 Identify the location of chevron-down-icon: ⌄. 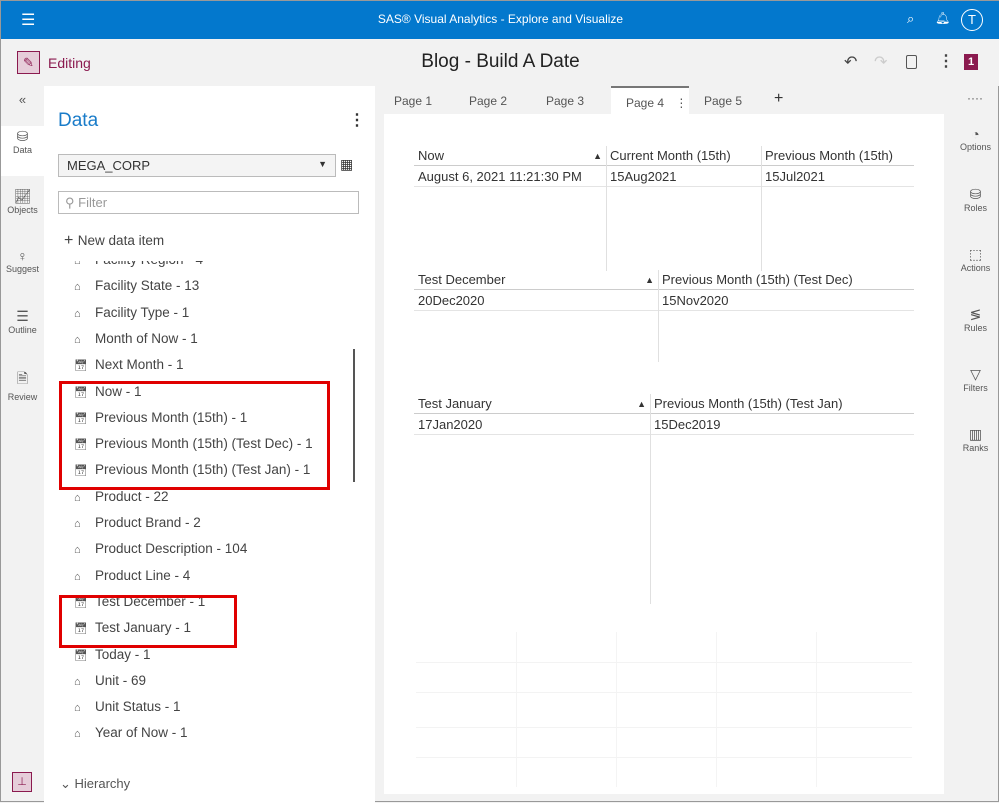
(67, 783).